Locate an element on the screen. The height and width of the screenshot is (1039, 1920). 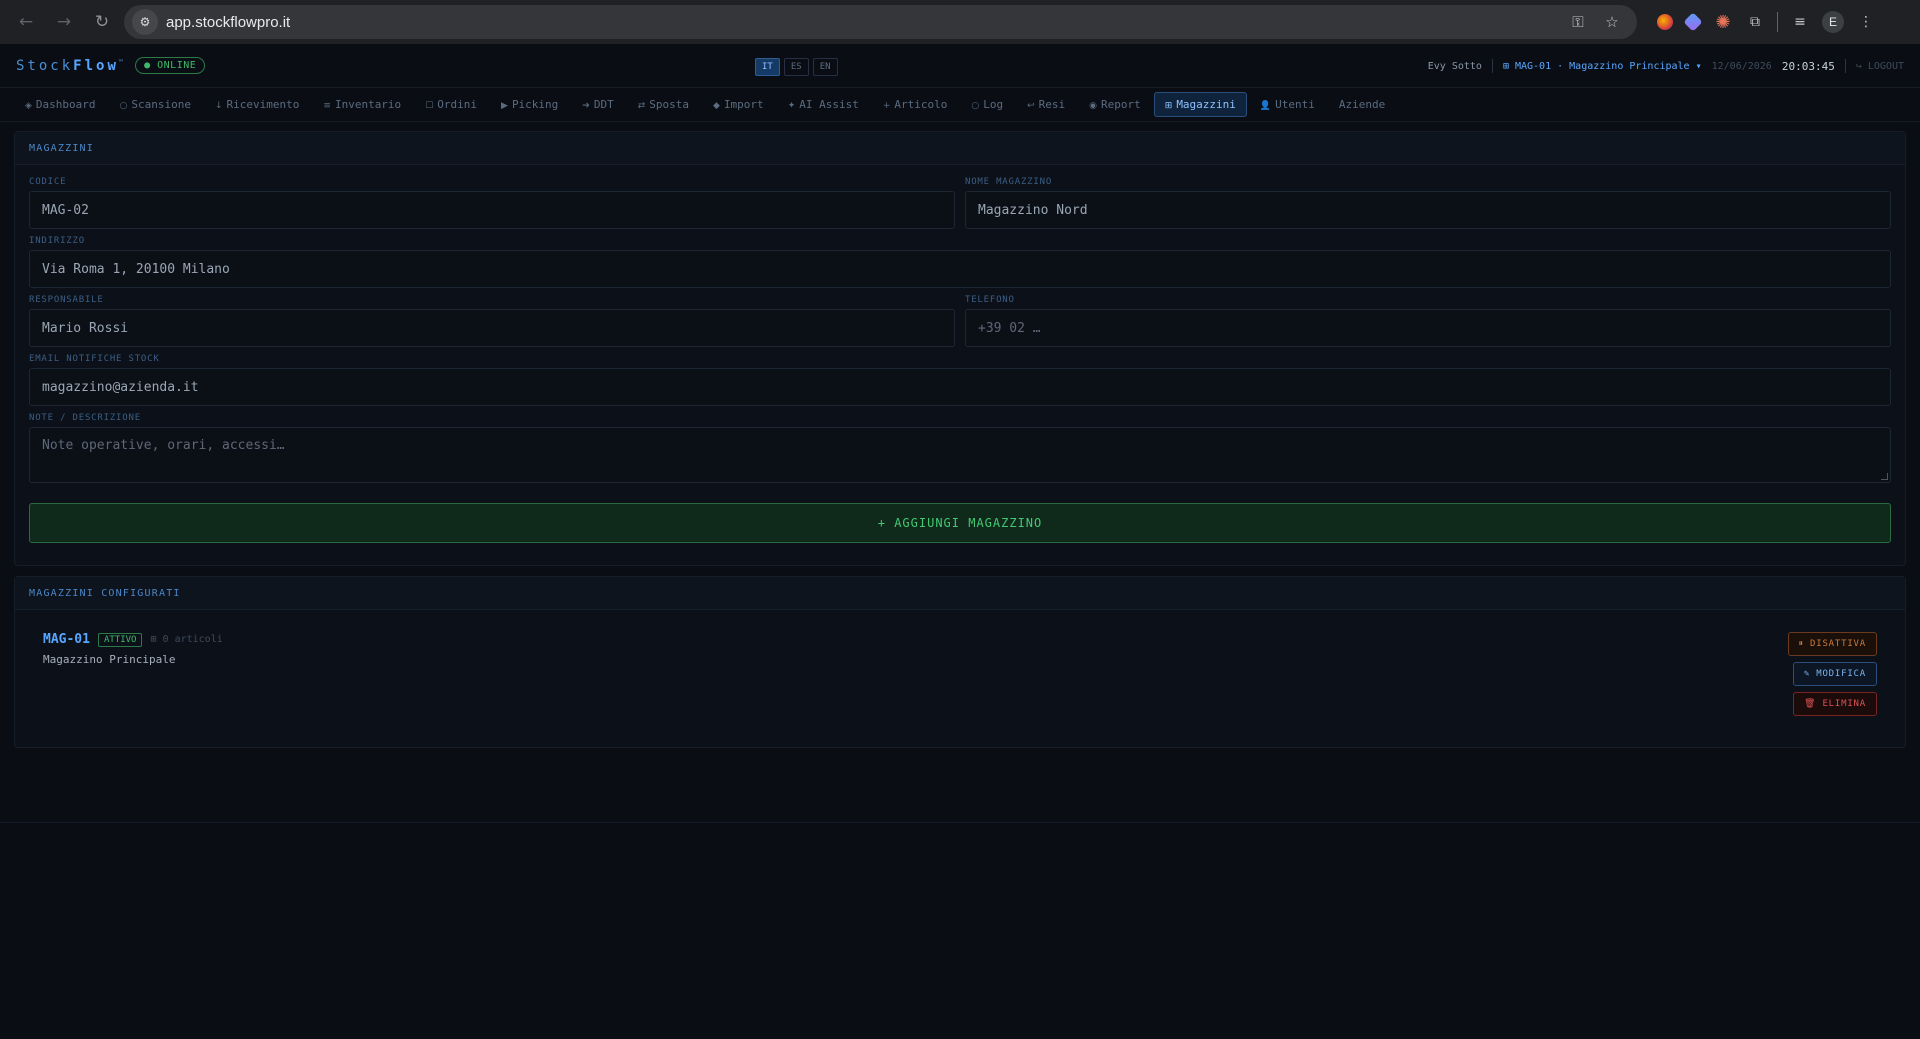
code-label: CODICE is located at coordinates (48, 182).